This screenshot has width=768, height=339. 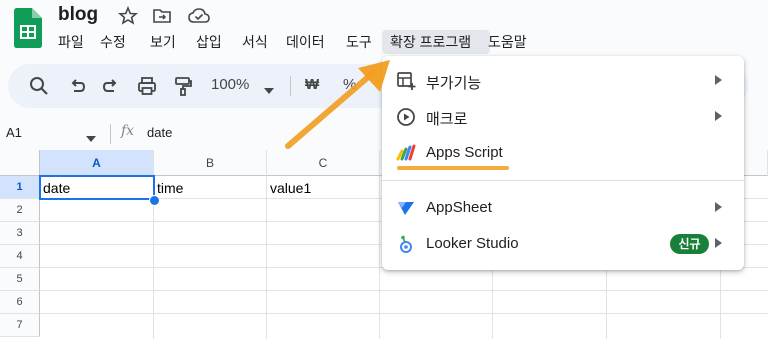 What do you see at coordinates (71, 42) in the screenshot?
I see `menu-file: 파일` at bounding box center [71, 42].